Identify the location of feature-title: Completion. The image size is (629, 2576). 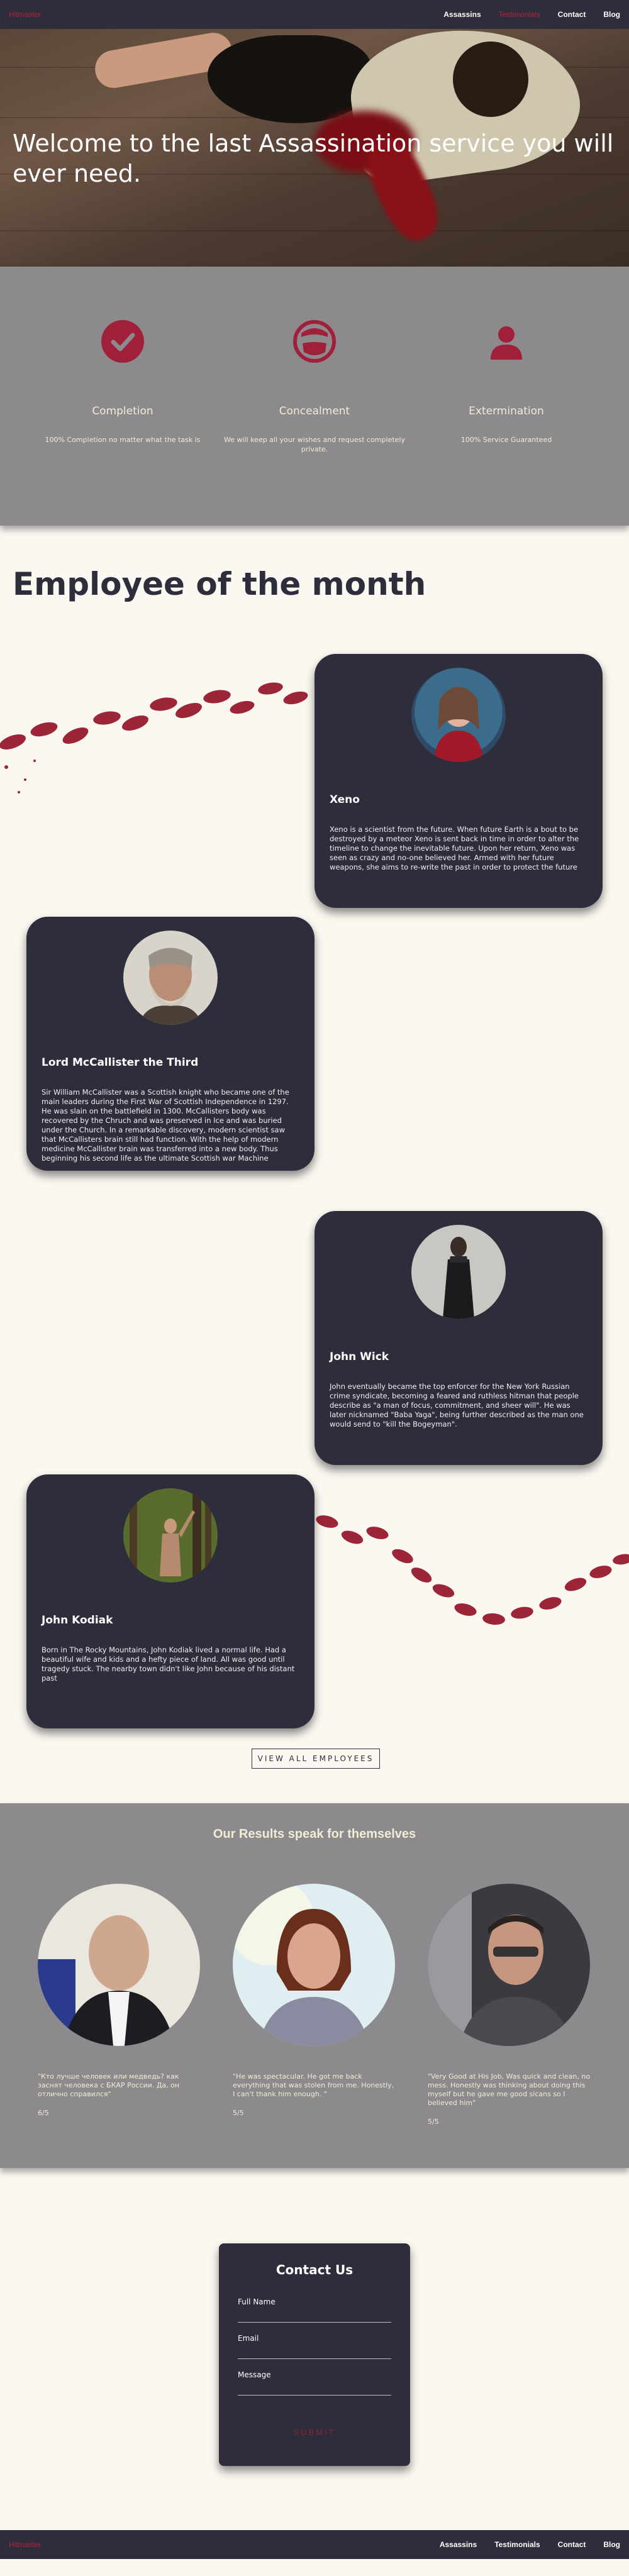
(122, 411).